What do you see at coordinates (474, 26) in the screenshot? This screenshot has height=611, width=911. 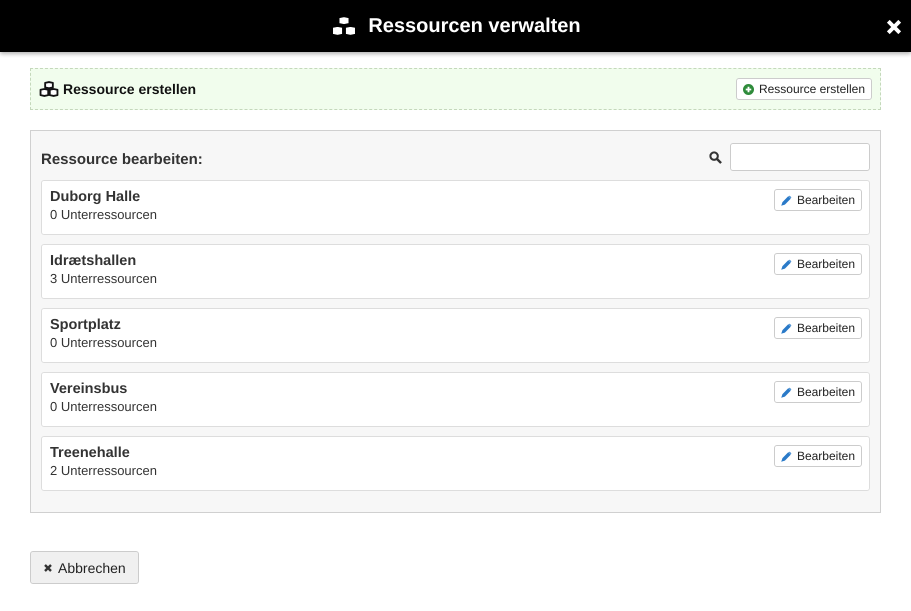 I see `window-title: Ressourcen verwalten` at bounding box center [474, 26].